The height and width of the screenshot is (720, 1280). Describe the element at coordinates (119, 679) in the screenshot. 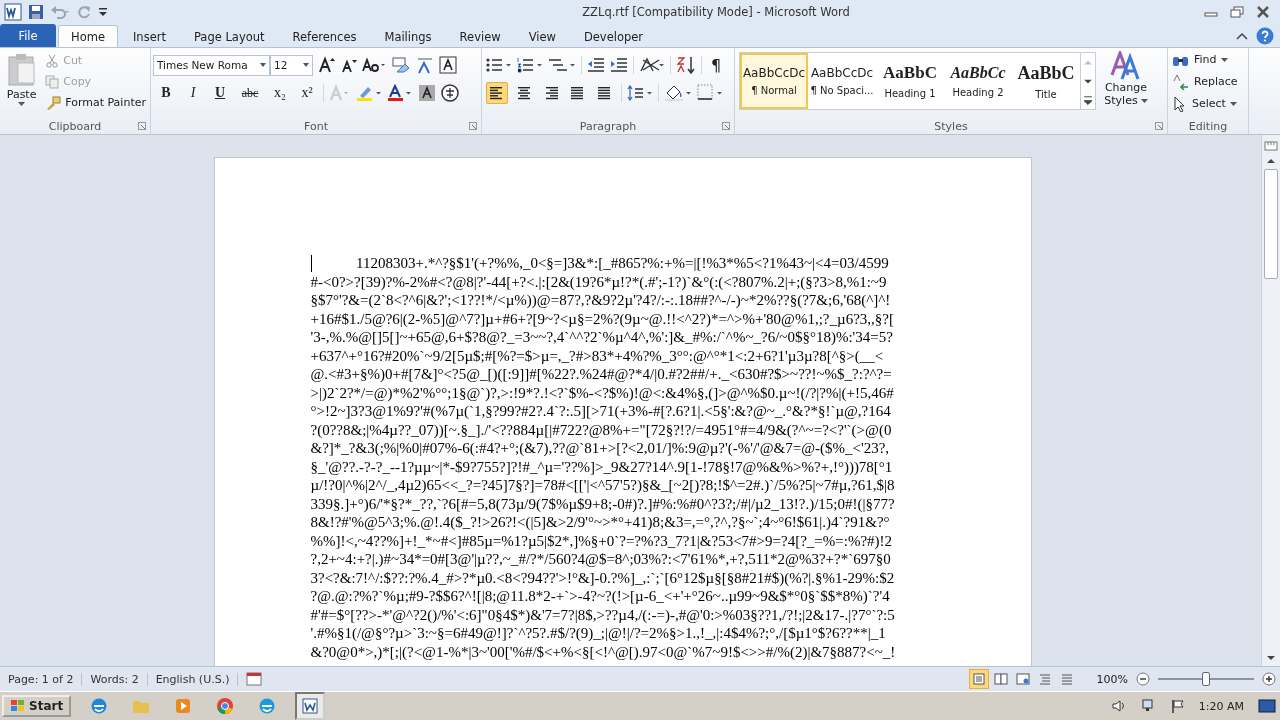

I see `word-count: Words: 2` at that location.